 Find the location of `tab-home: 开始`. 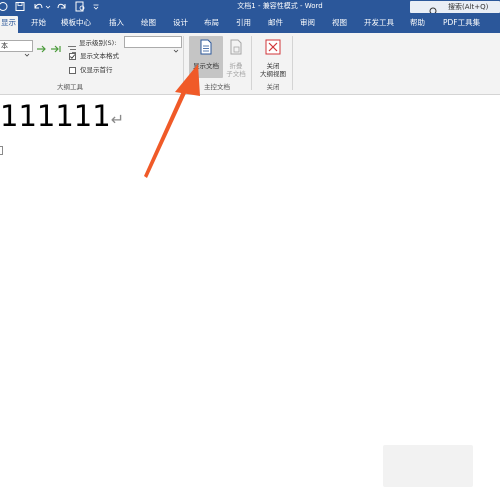

tab-home: 开始 is located at coordinates (38, 22).